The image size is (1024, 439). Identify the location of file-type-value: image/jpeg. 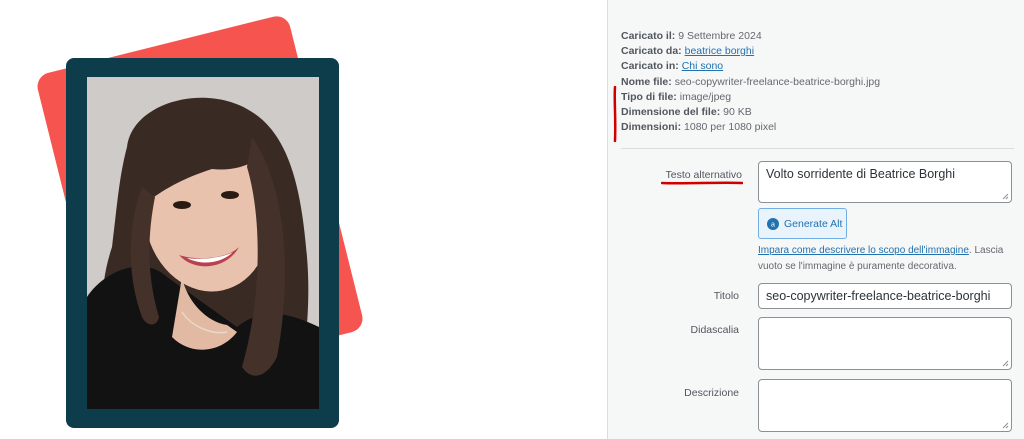
(705, 96).